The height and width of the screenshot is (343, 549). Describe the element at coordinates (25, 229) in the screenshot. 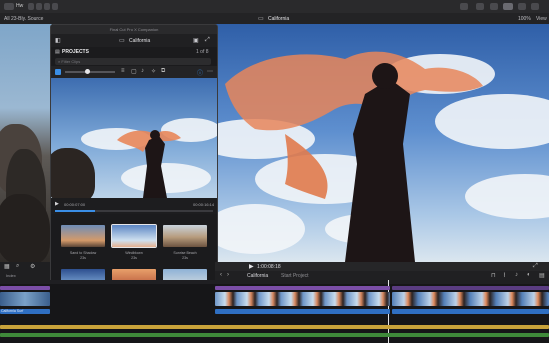

I see `rock-shape` at that location.